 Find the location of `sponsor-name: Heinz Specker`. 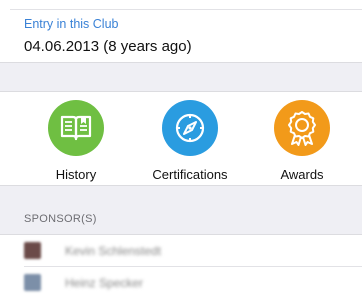

sponsor-name: Heinz Specker is located at coordinates (104, 283).